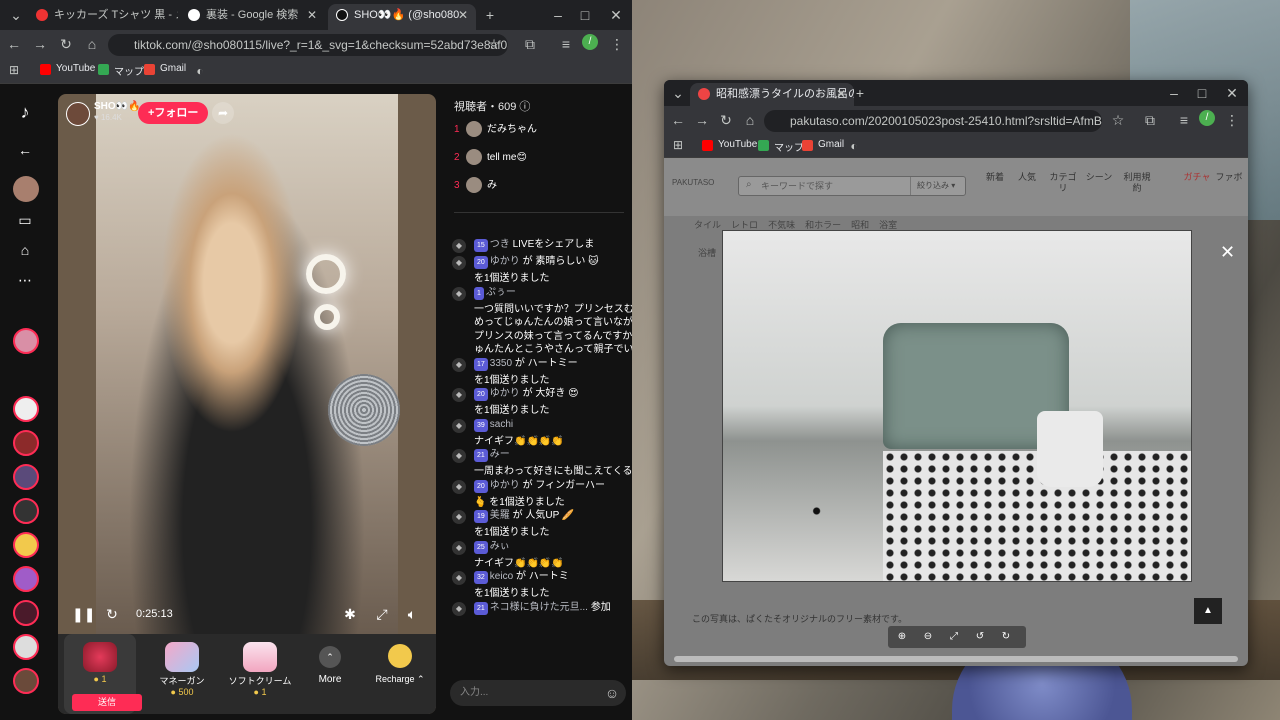 Image resolution: width=1280 pixels, height=720 pixels. I want to click on nav-terms: 利用規約, so click(1137, 183).